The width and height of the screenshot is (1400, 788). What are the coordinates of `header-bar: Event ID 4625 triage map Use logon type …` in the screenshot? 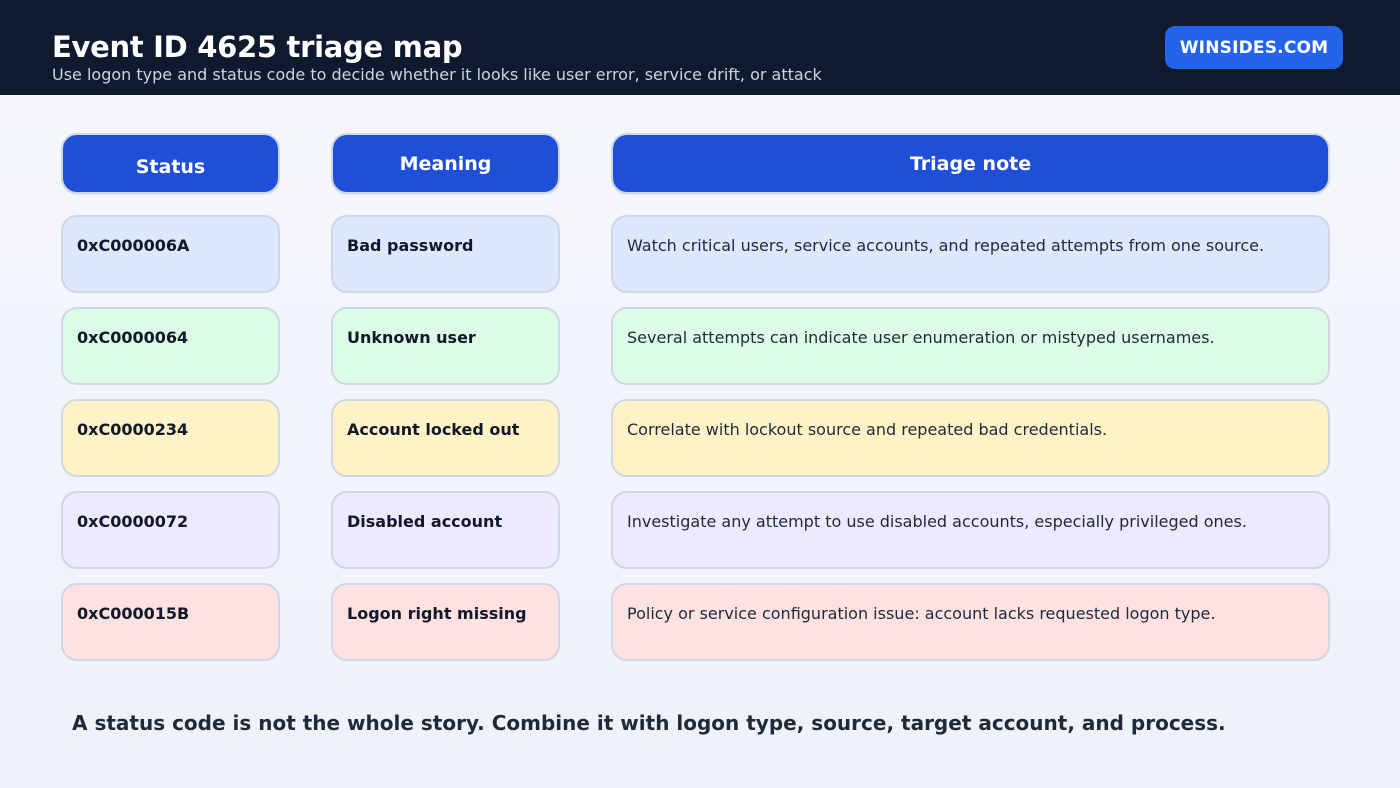 It's located at (700, 47).